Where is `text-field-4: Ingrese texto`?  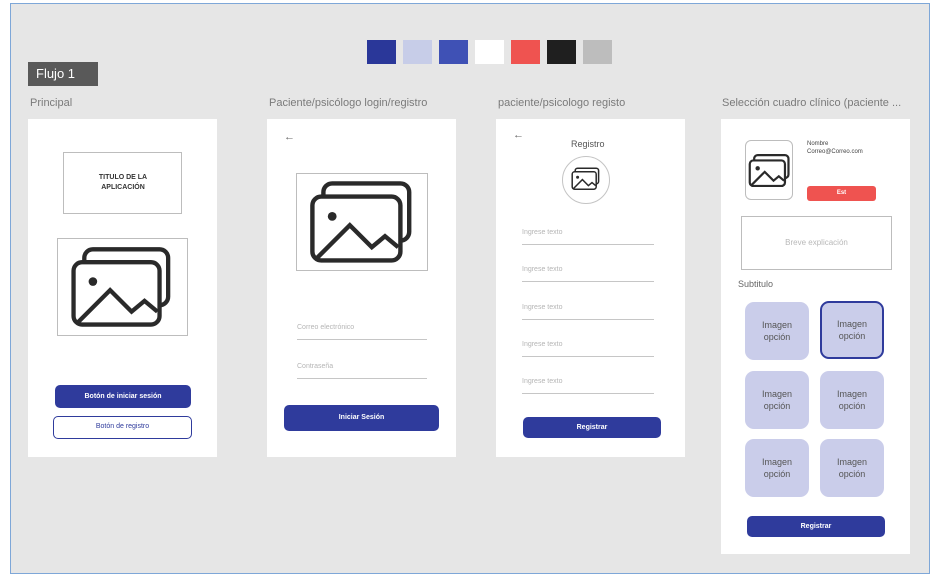 text-field-4: Ingrese texto is located at coordinates (588, 349).